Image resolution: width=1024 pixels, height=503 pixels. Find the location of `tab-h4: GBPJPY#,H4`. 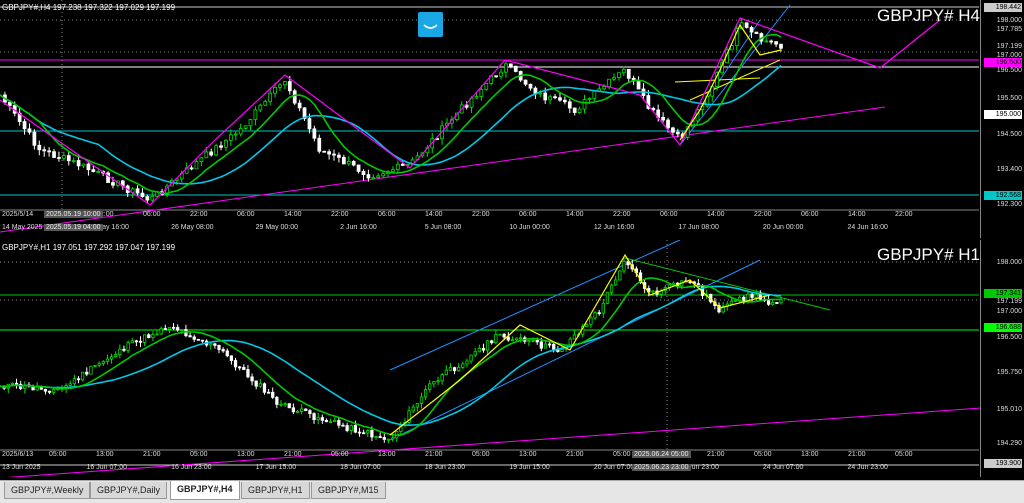

tab-h4: GBPJPY#,H4 is located at coordinates (205, 490).